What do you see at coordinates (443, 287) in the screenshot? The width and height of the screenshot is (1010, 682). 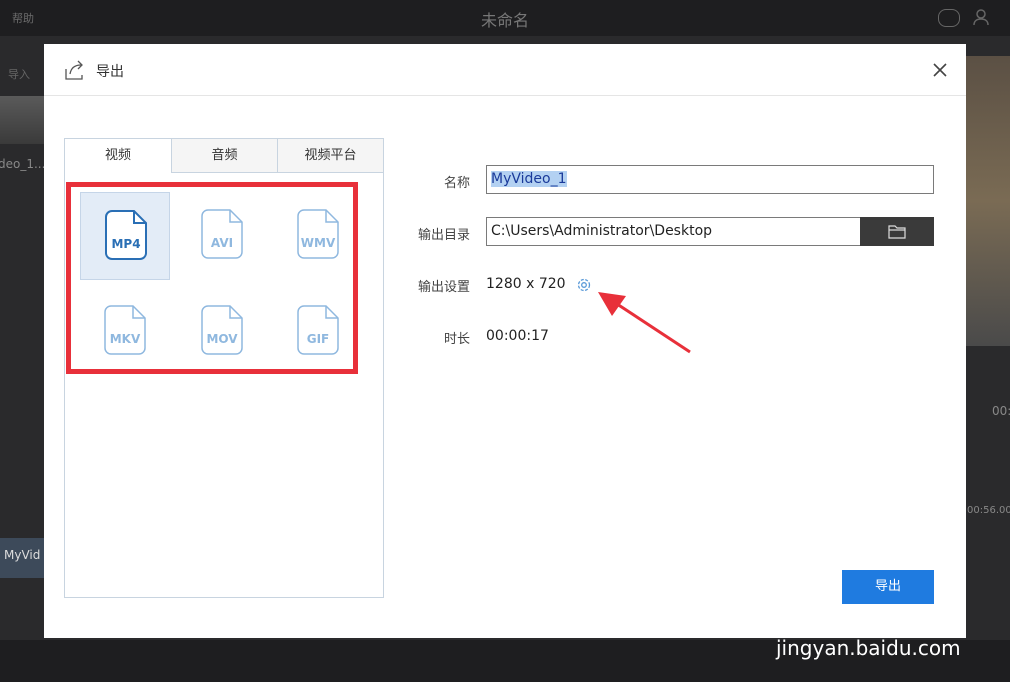 I see `output-settings-label: 输出设置` at bounding box center [443, 287].